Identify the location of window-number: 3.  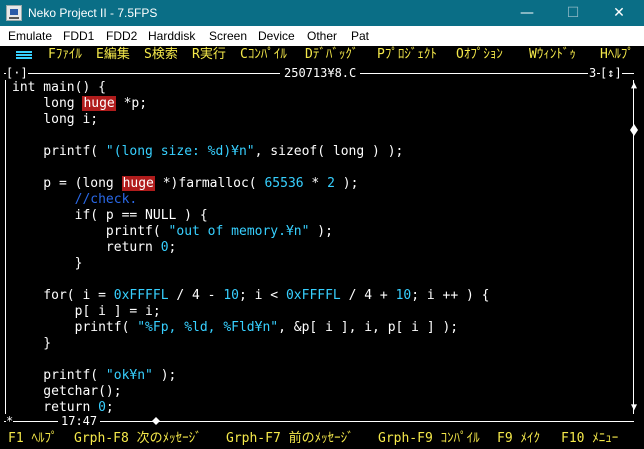
(593, 73).